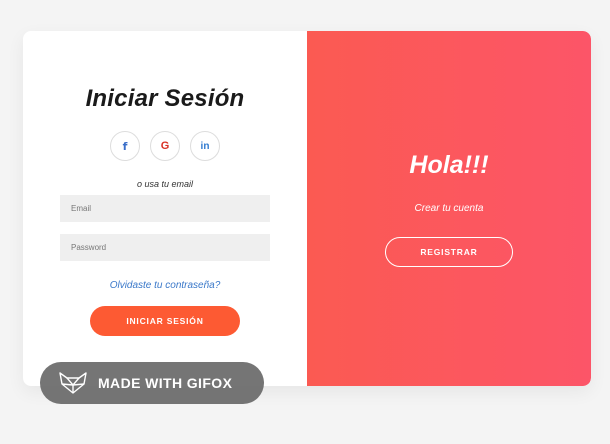 The width and height of the screenshot is (610, 444). I want to click on social-login-group: f G in, so click(165, 146).